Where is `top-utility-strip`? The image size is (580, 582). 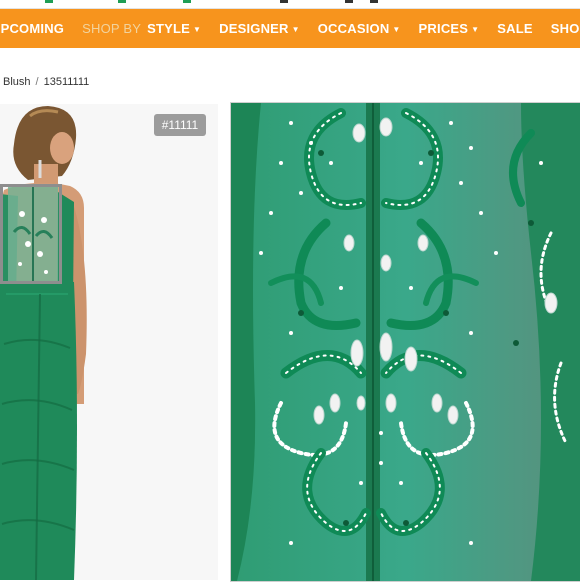
top-utility-strip is located at coordinates (290, 4).